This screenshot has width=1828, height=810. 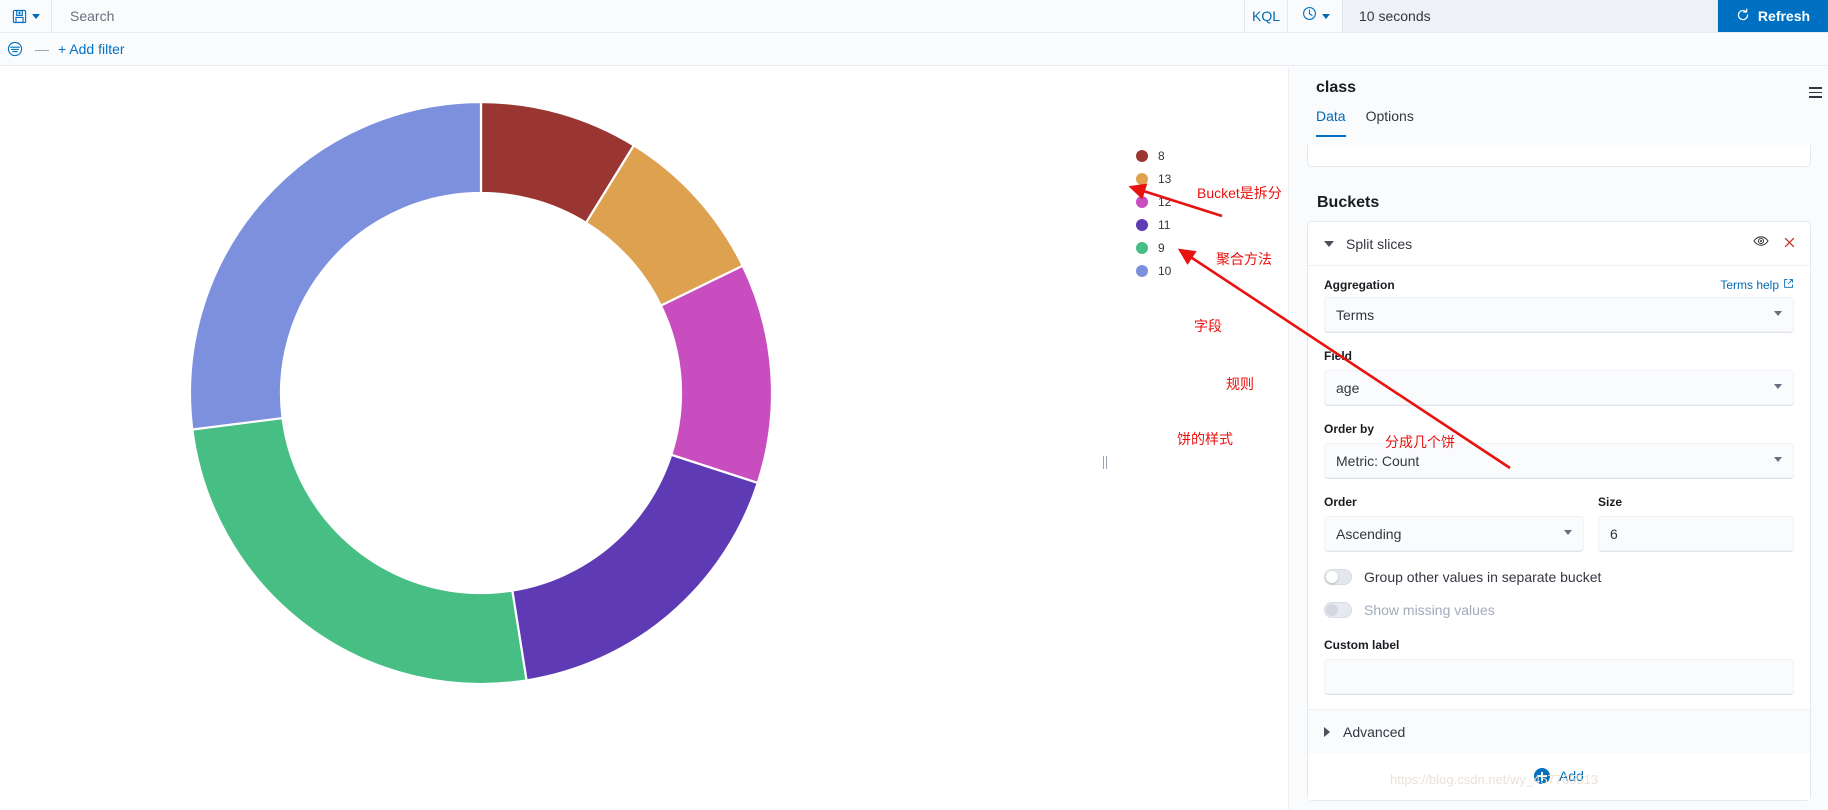 I want to click on size-group: Size, so click(x=1696, y=522).